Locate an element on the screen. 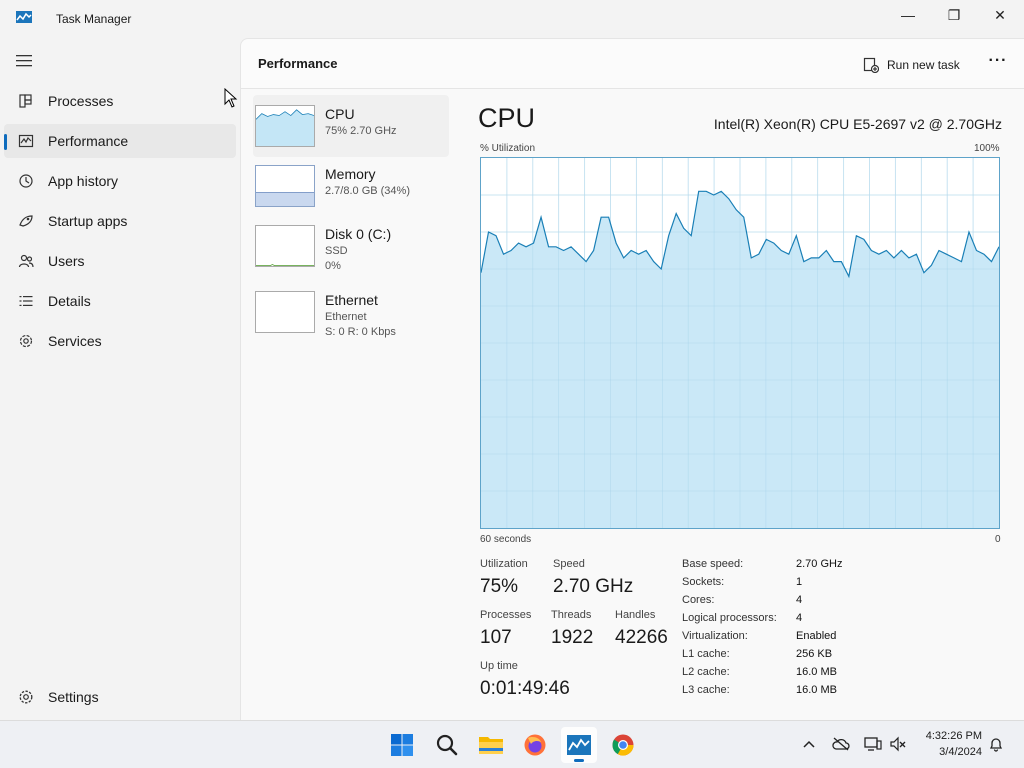  start-button is located at coordinates (402, 745).